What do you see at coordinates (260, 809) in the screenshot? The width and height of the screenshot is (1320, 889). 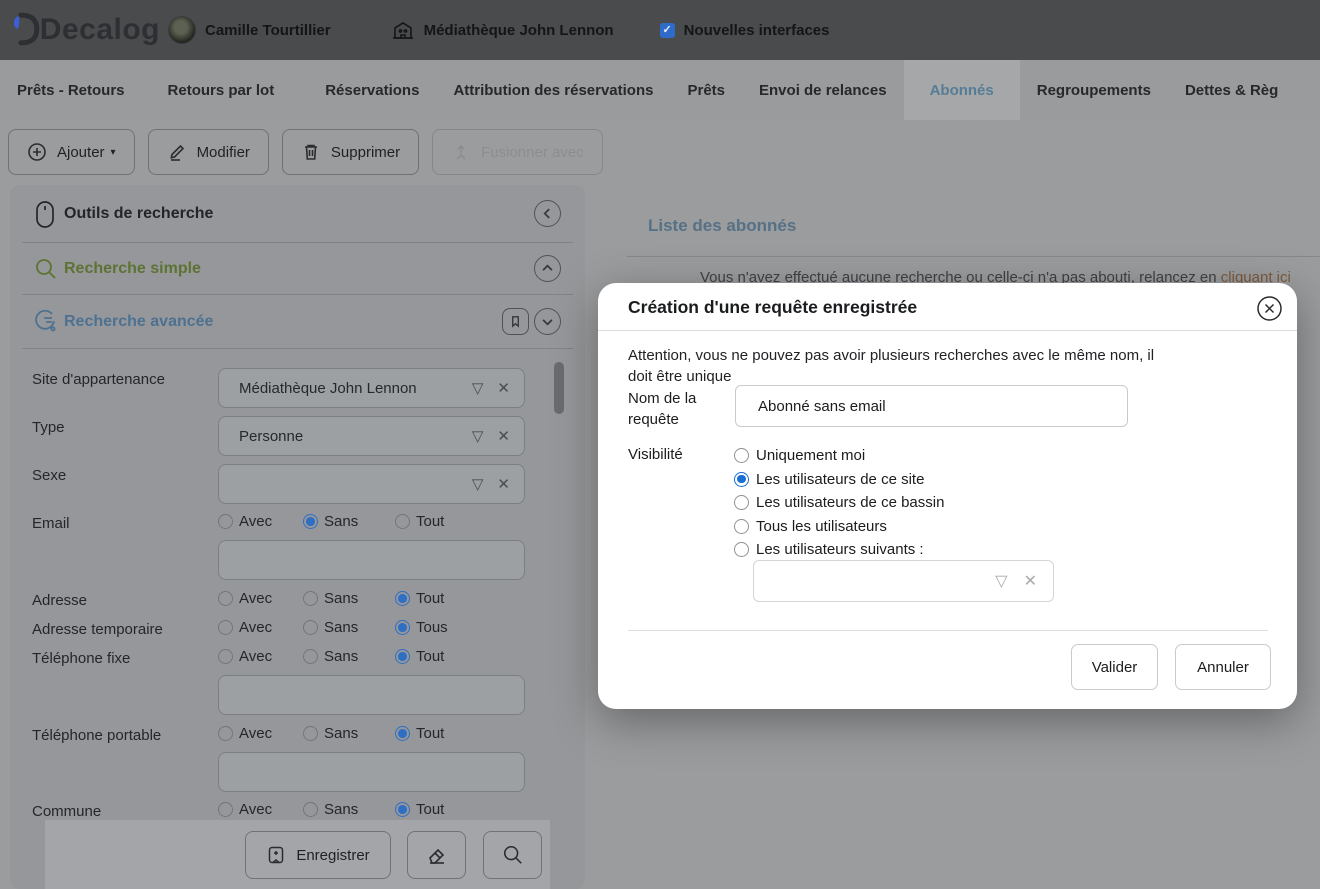 I see `commune-avec-option: Avec` at bounding box center [260, 809].